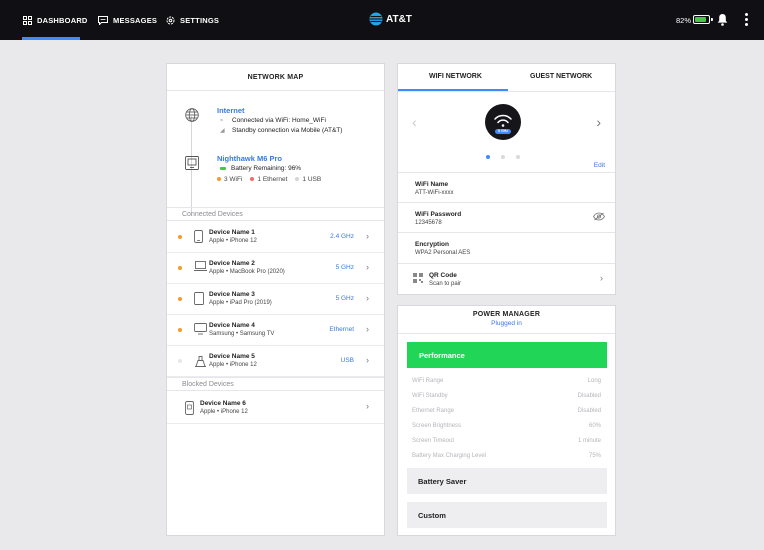 This screenshot has width=764, height=550. Describe the element at coordinates (434, 193) in the screenshot. I see `wifi-name-value: ATT-WiFi-xxxx` at that location.